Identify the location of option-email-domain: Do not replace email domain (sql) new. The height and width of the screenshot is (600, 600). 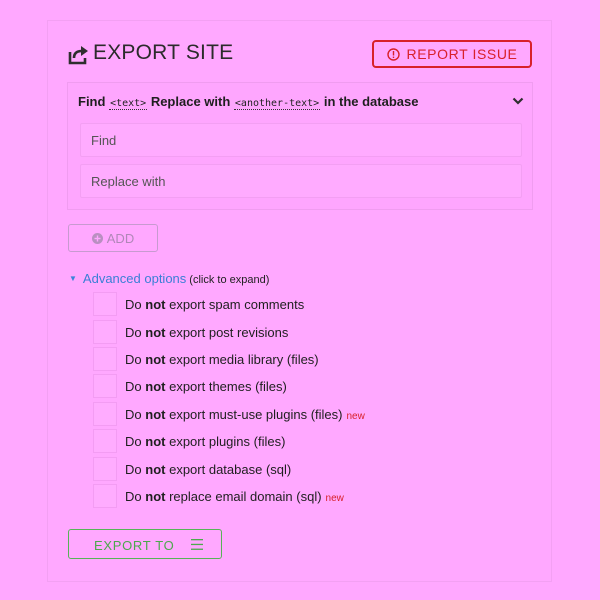
(258, 496).